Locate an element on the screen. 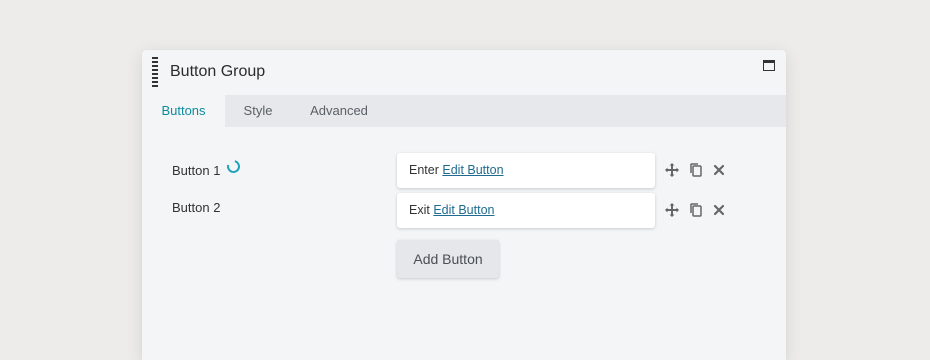 This screenshot has width=930, height=360. tab-buttons: Buttons is located at coordinates (183, 111).